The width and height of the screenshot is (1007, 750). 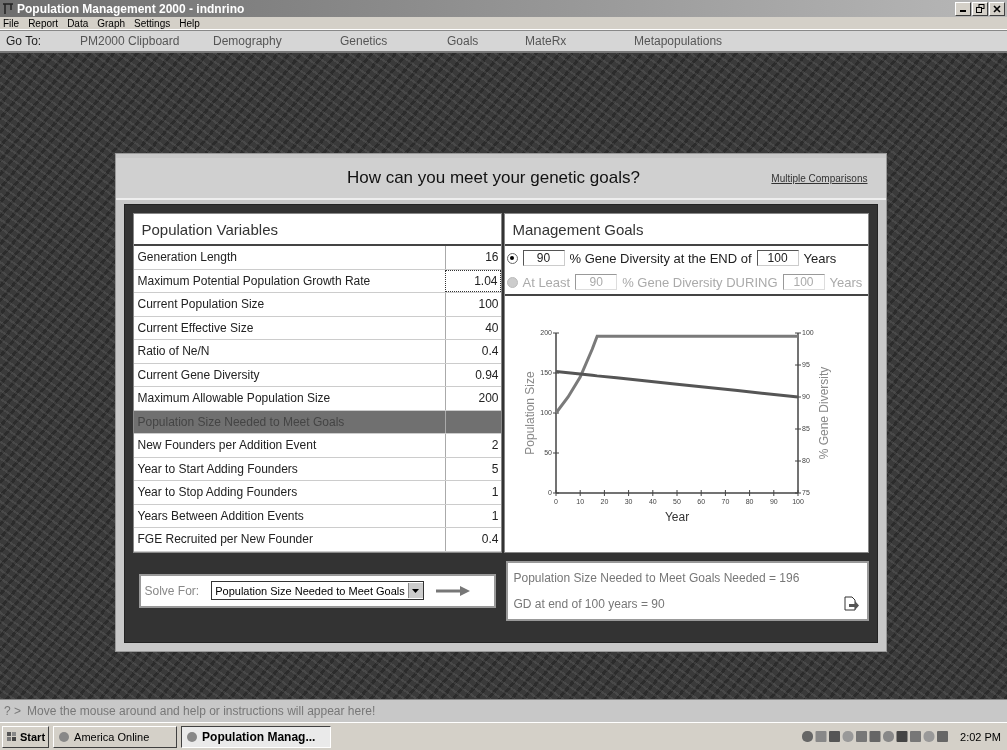 What do you see at coordinates (472, 327) in the screenshot?
I see `value-cell: 40` at bounding box center [472, 327].